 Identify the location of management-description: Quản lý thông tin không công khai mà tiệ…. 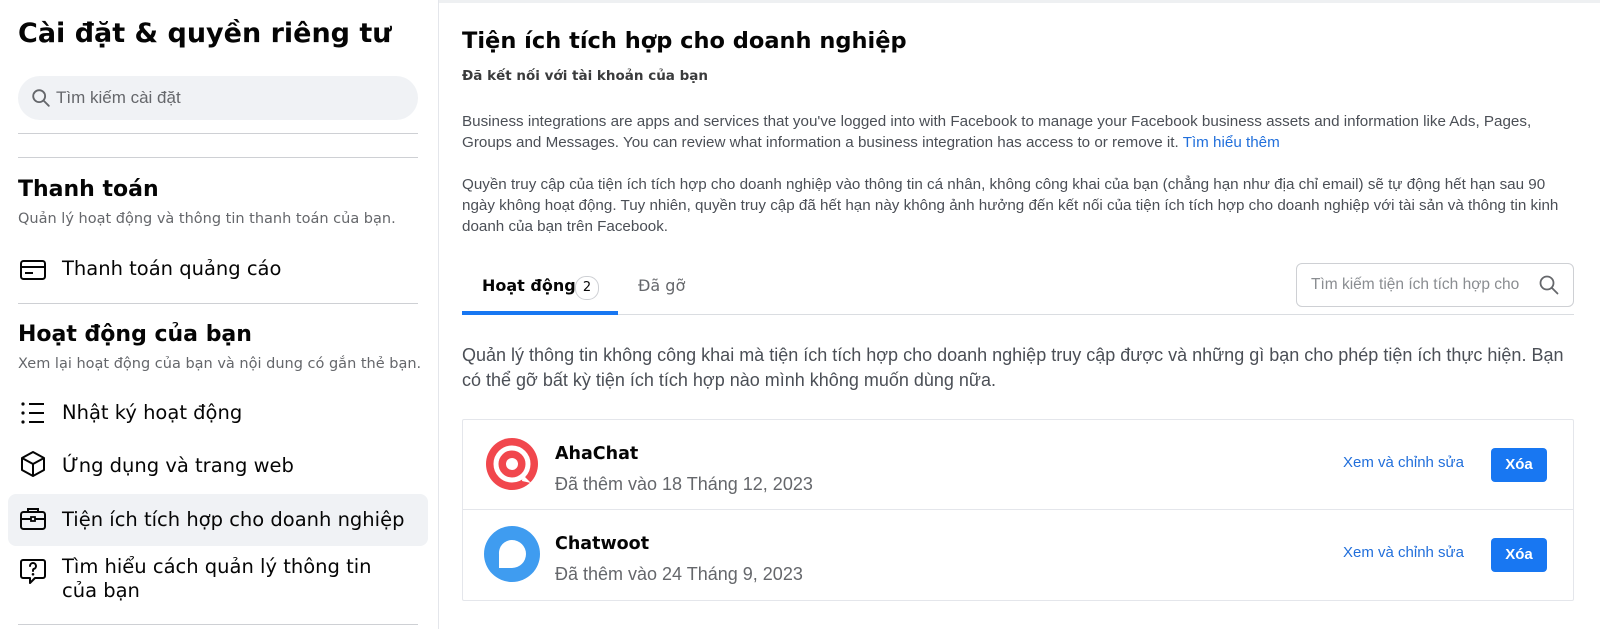
(1013, 367).